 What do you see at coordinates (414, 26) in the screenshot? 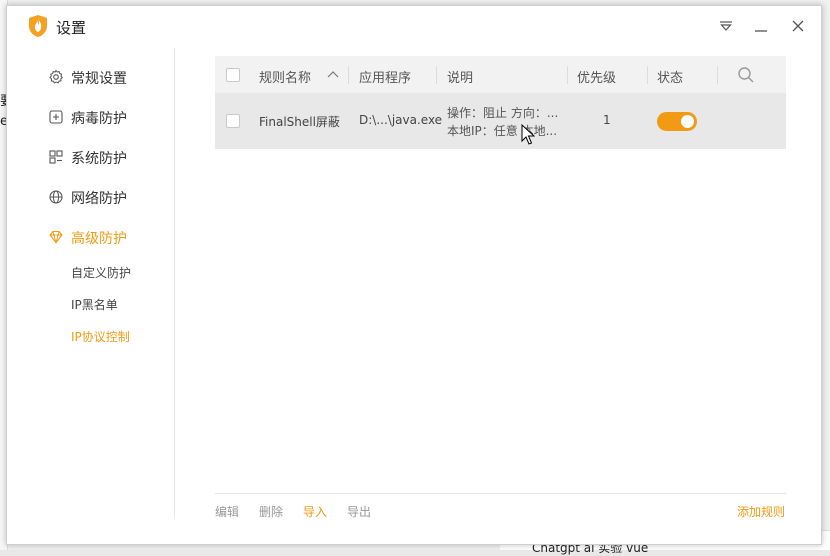
I see `title-bar: 设置` at bounding box center [414, 26].